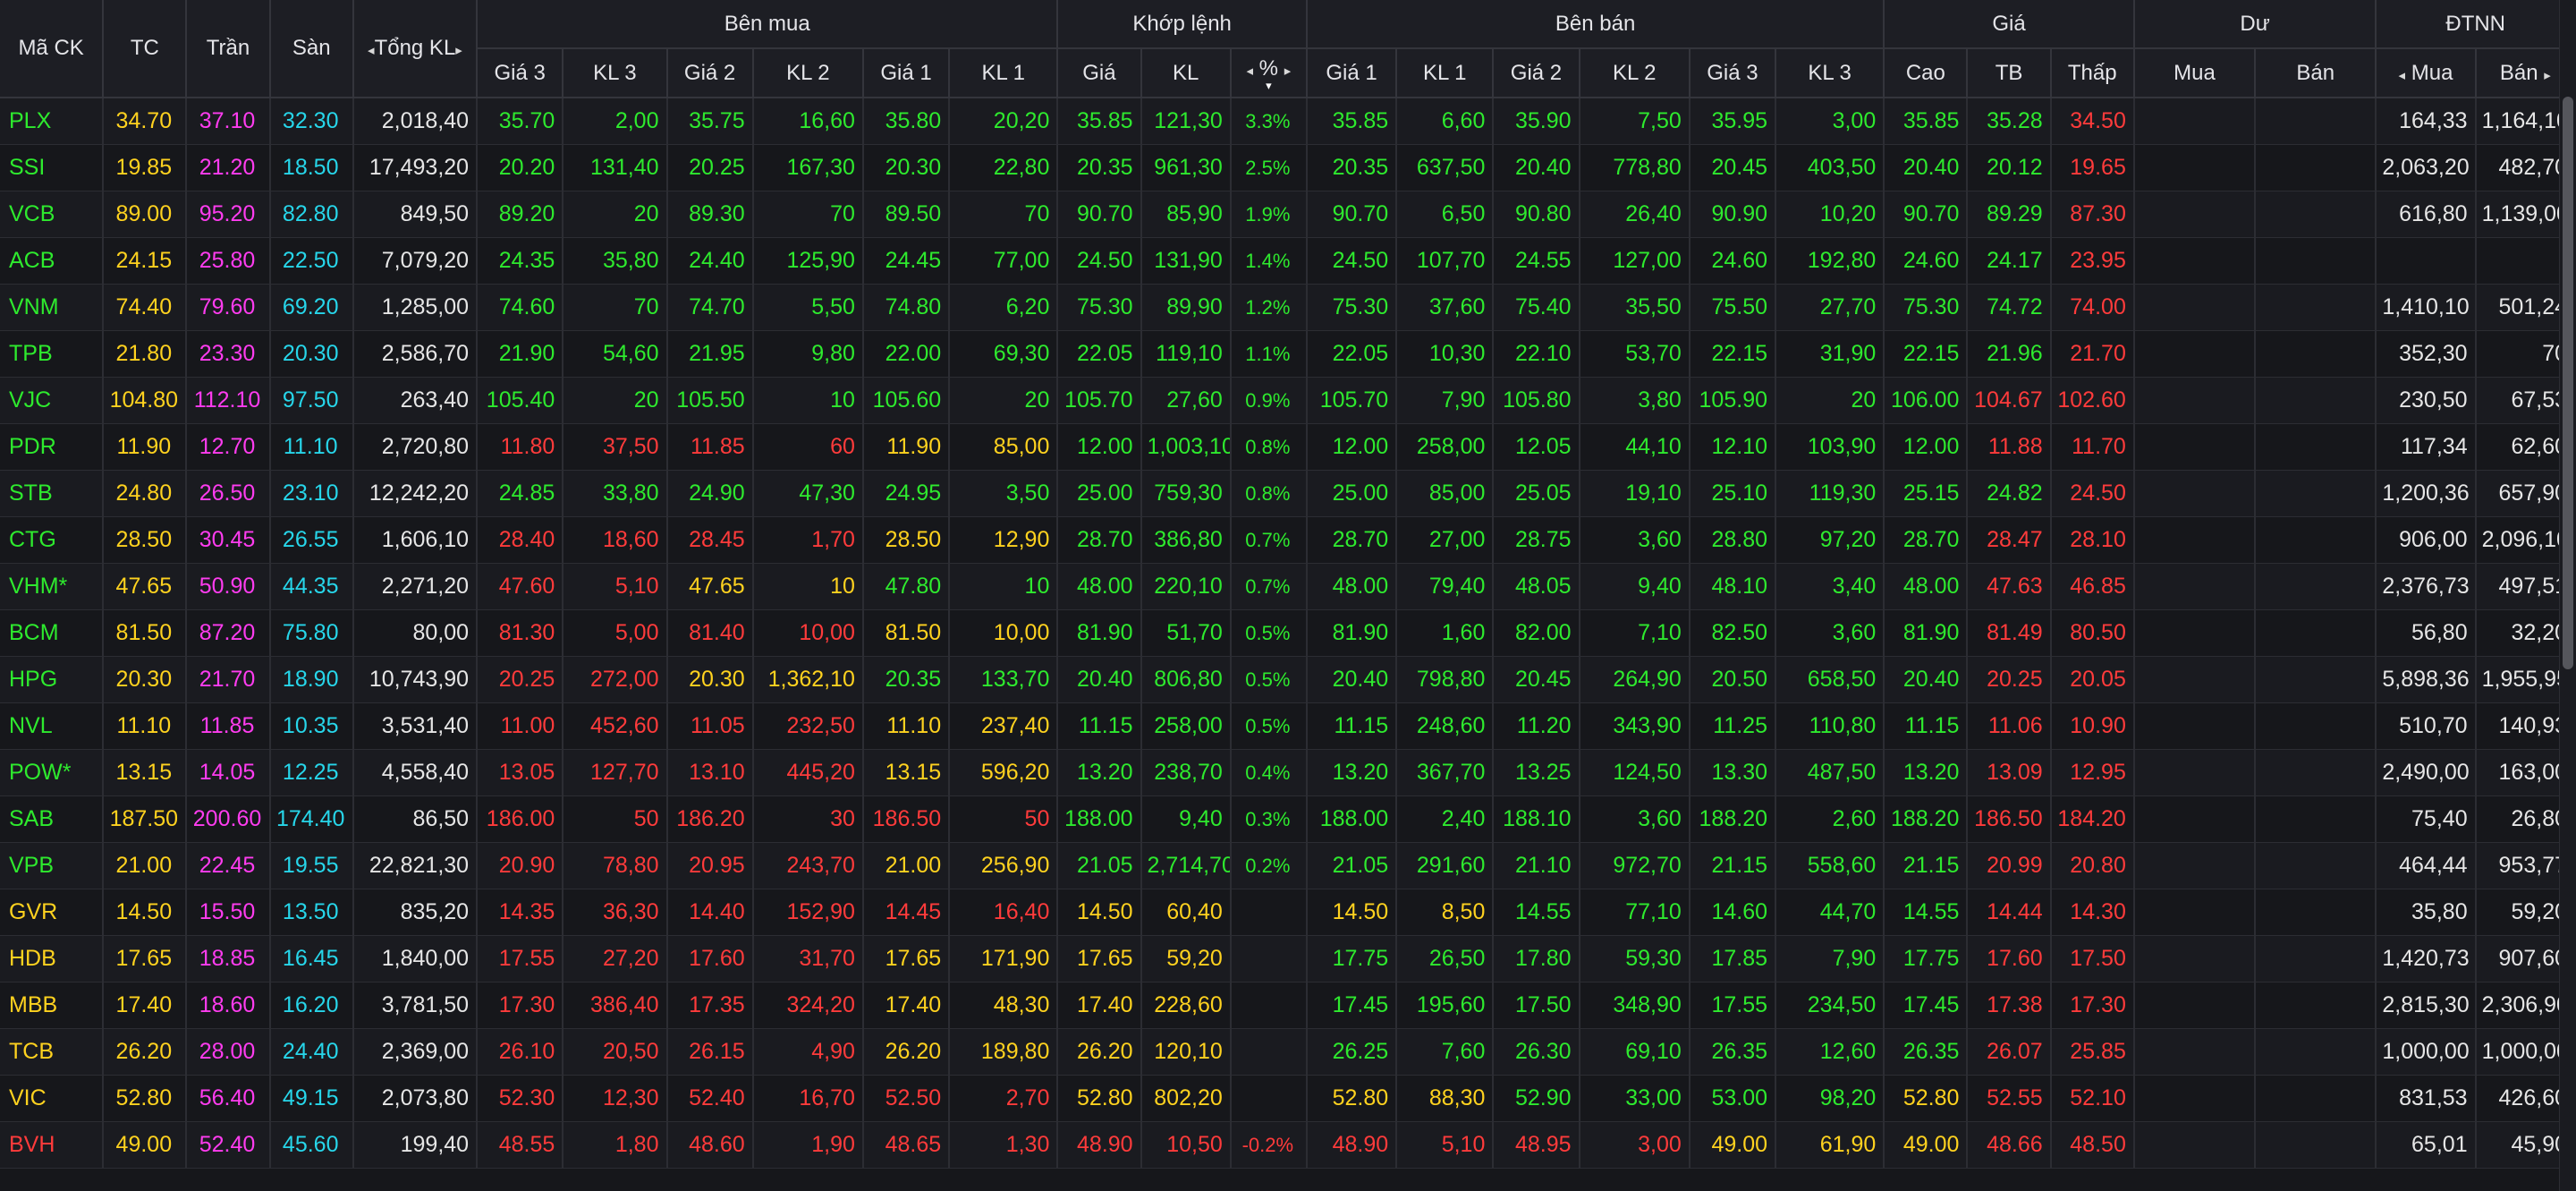 Image resolution: width=2576 pixels, height=1191 pixels. Describe the element at coordinates (1099, 261) in the screenshot. I see `match-price-cell: 24.50` at that location.